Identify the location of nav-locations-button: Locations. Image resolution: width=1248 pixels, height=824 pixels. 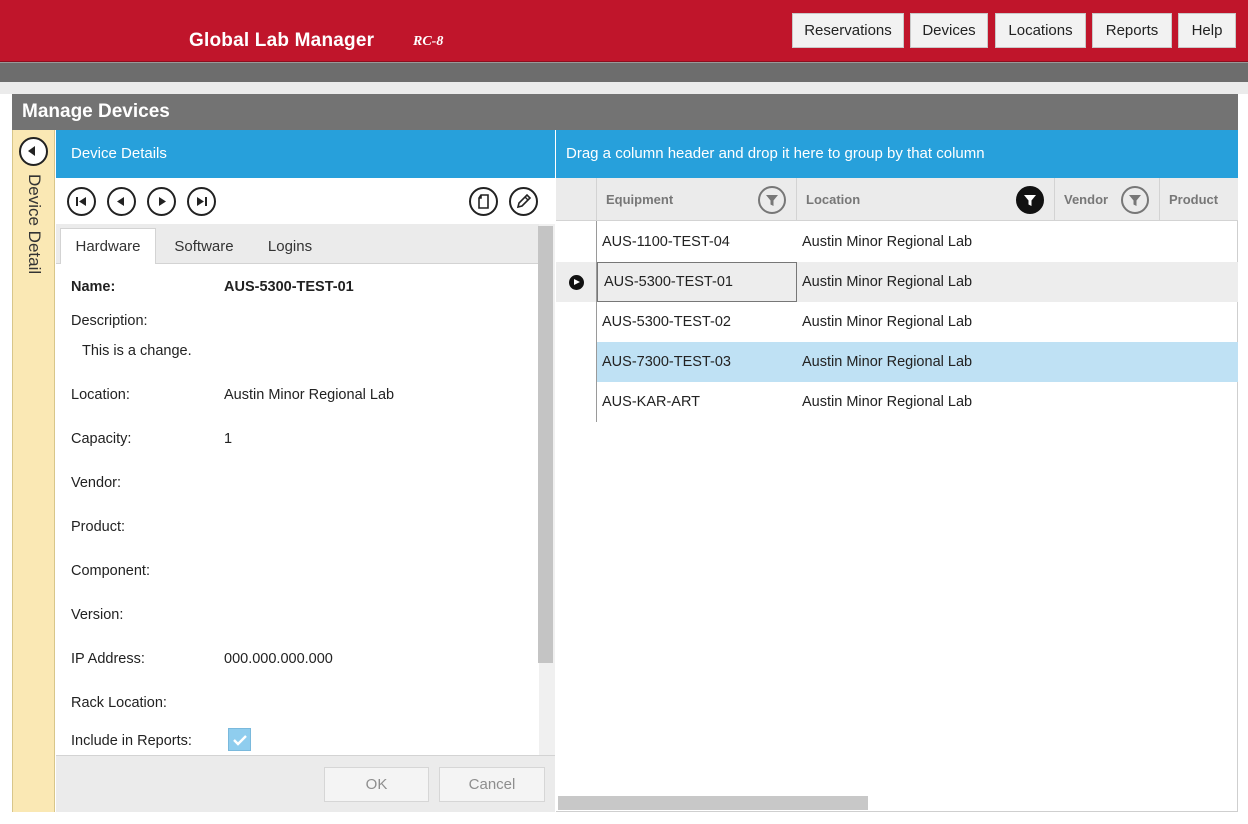
(1040, 30).